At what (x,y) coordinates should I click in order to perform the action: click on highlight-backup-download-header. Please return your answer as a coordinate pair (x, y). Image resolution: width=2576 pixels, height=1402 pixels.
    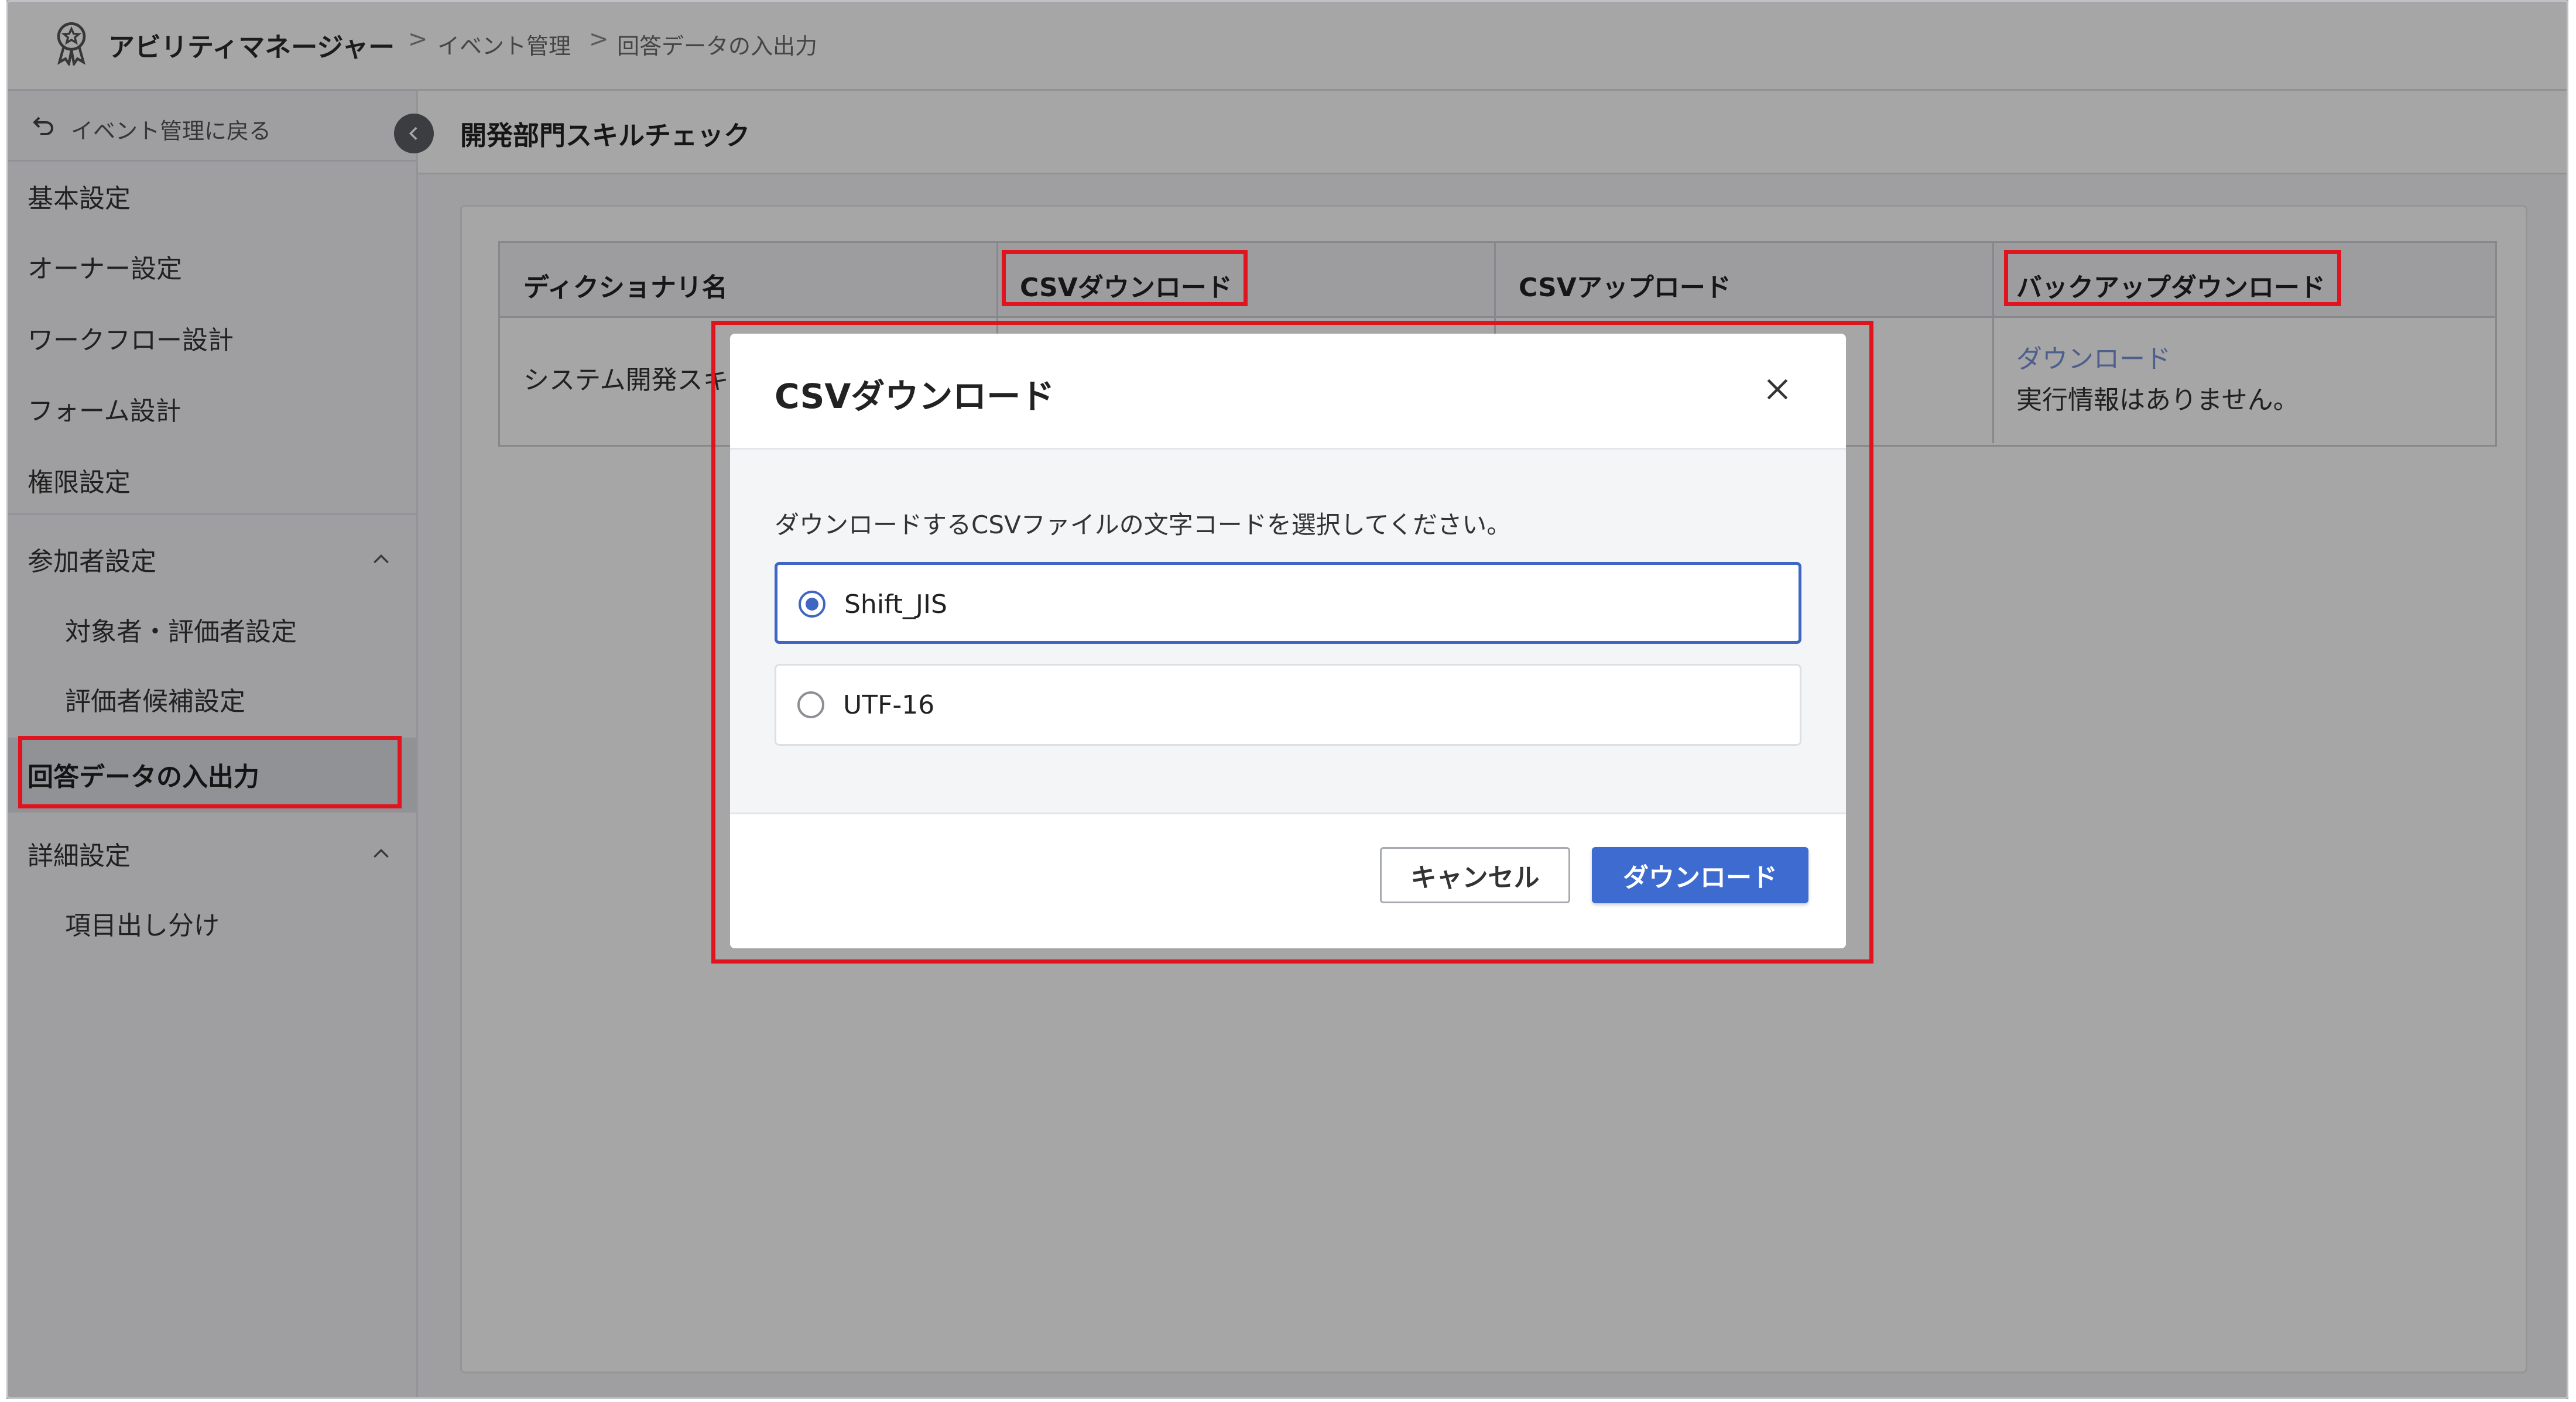
    Looking at the image, I should click on (2172, 278).